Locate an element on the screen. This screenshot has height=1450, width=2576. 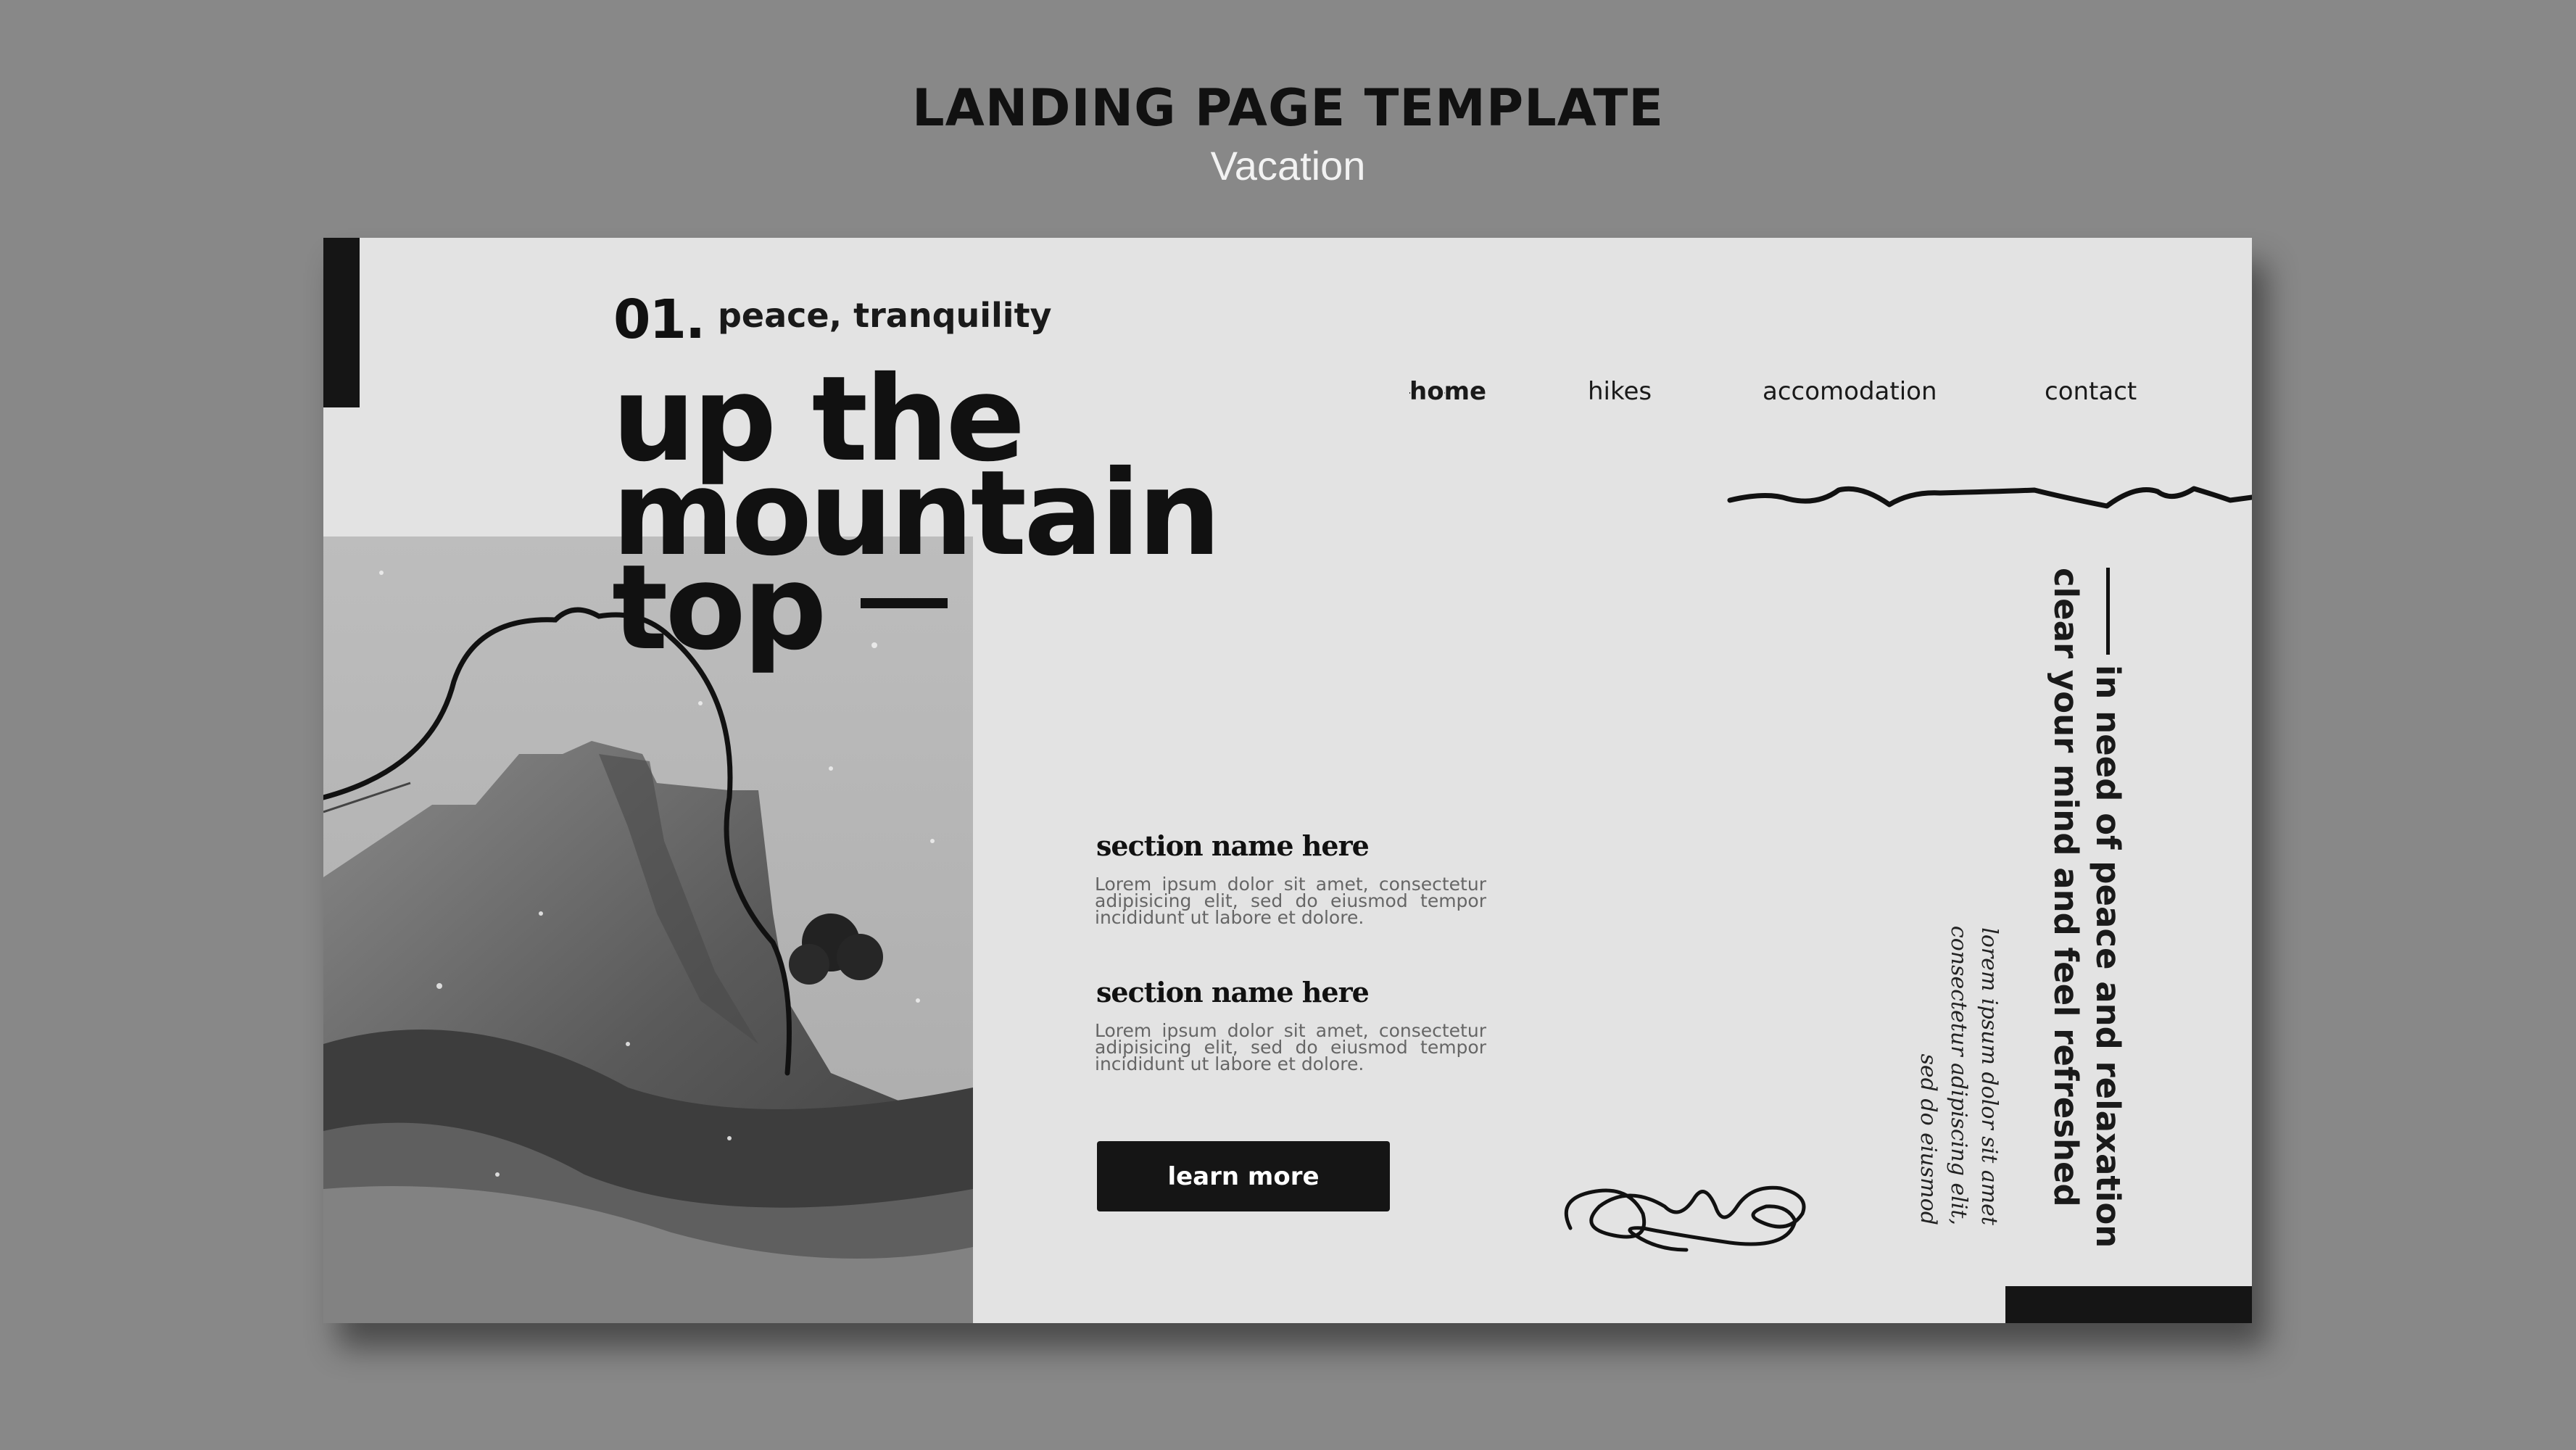
scribble-decoration is located at coordinates (1685, 1218).